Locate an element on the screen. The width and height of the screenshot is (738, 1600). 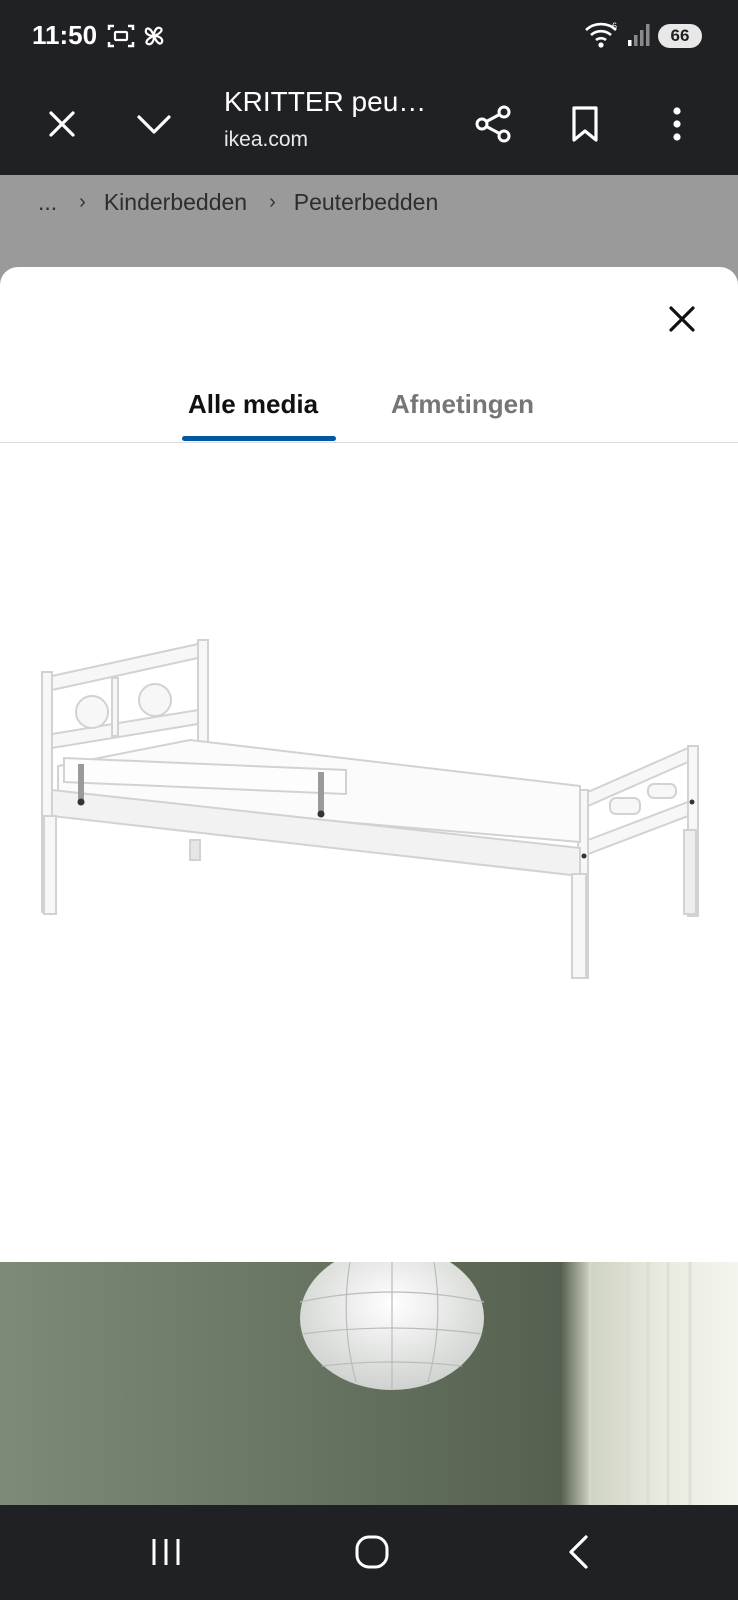
more-options-button is located at coordinates (677, 124).